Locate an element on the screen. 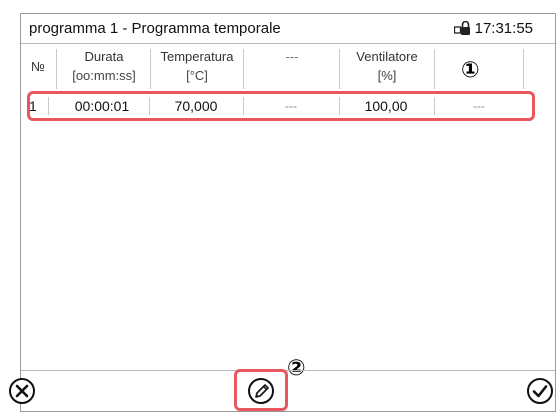 This screenshot has height=414, width=558. current-time: 17:31:55 is located at coordinates (503, 28).